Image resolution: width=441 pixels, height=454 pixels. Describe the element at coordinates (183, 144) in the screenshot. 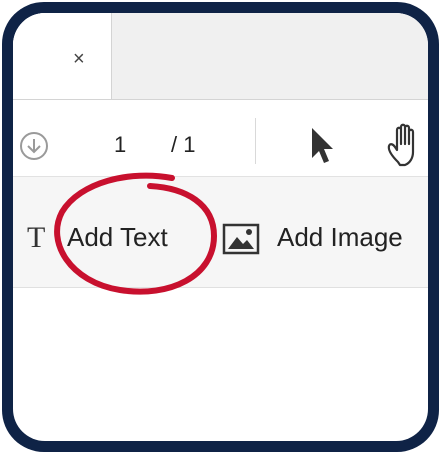

I see `page-total: / 1` at that location.